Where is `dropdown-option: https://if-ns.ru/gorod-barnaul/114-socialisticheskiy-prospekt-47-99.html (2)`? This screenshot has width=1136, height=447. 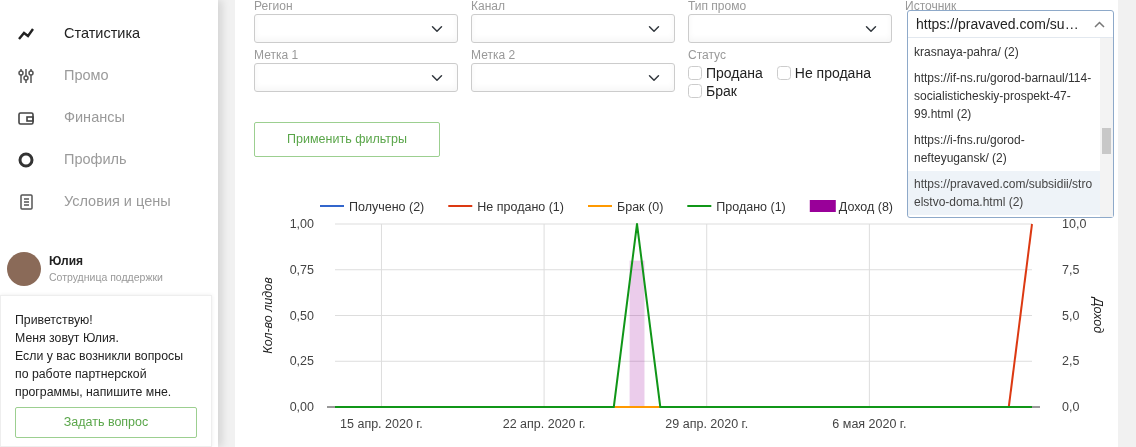
dropdown-option: https://if-ns.ru/gorod-barnaul/114-socialisticheskiy-prospekt-47-99.html (2) is located at coordinates (1004, 96).